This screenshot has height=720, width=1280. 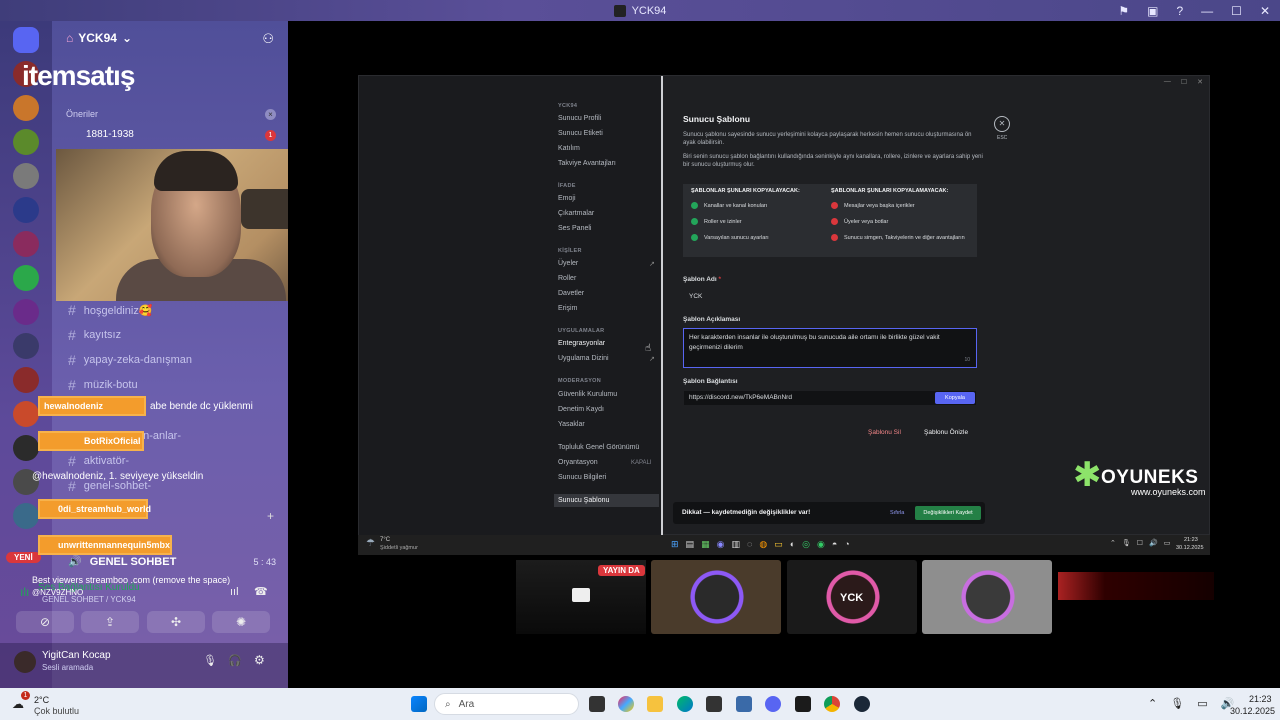 I want to click on stream-tile-screen: YAYIN DA, so click(x=581, y=597).